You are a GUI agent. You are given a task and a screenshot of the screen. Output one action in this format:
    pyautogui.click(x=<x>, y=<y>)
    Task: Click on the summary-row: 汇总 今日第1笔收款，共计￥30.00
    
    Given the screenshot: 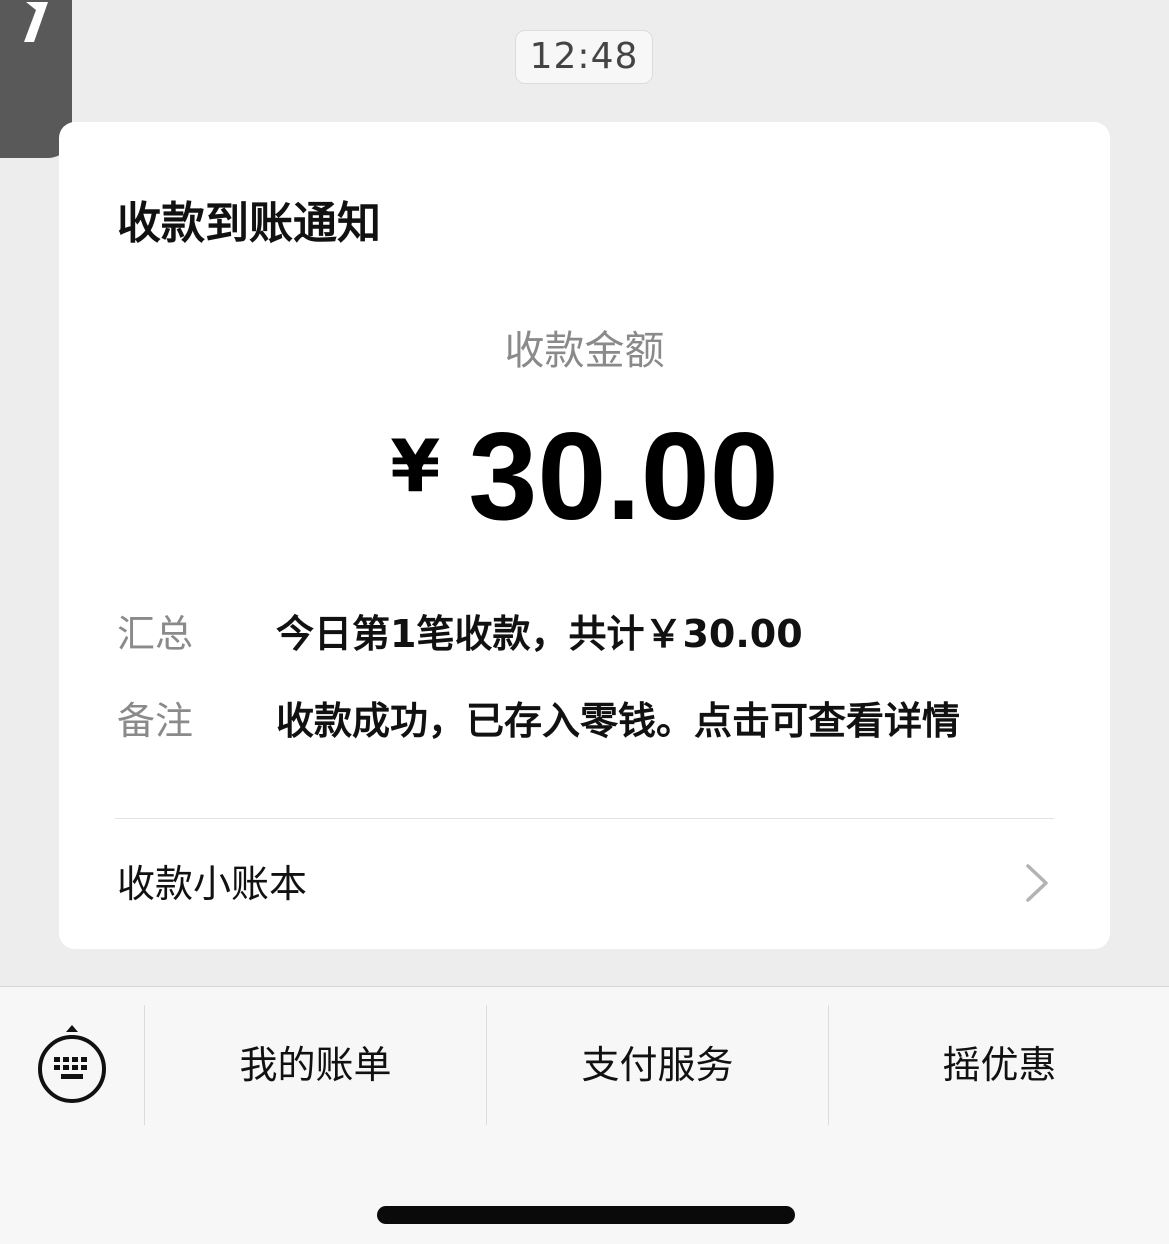 What is the action you would take?
    pyautogui.click(x=593, y=634)
    